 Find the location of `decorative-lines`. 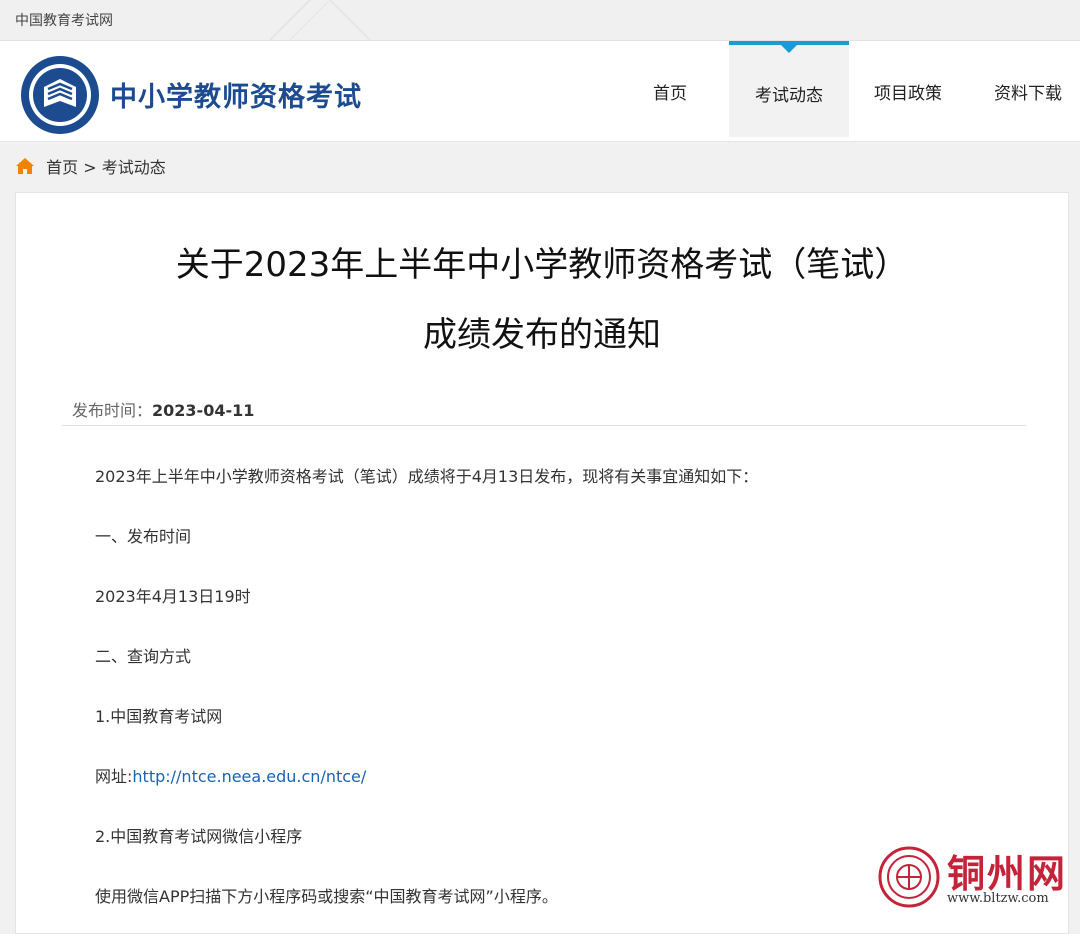

decorative-lines is located at coordinates (320, 20).